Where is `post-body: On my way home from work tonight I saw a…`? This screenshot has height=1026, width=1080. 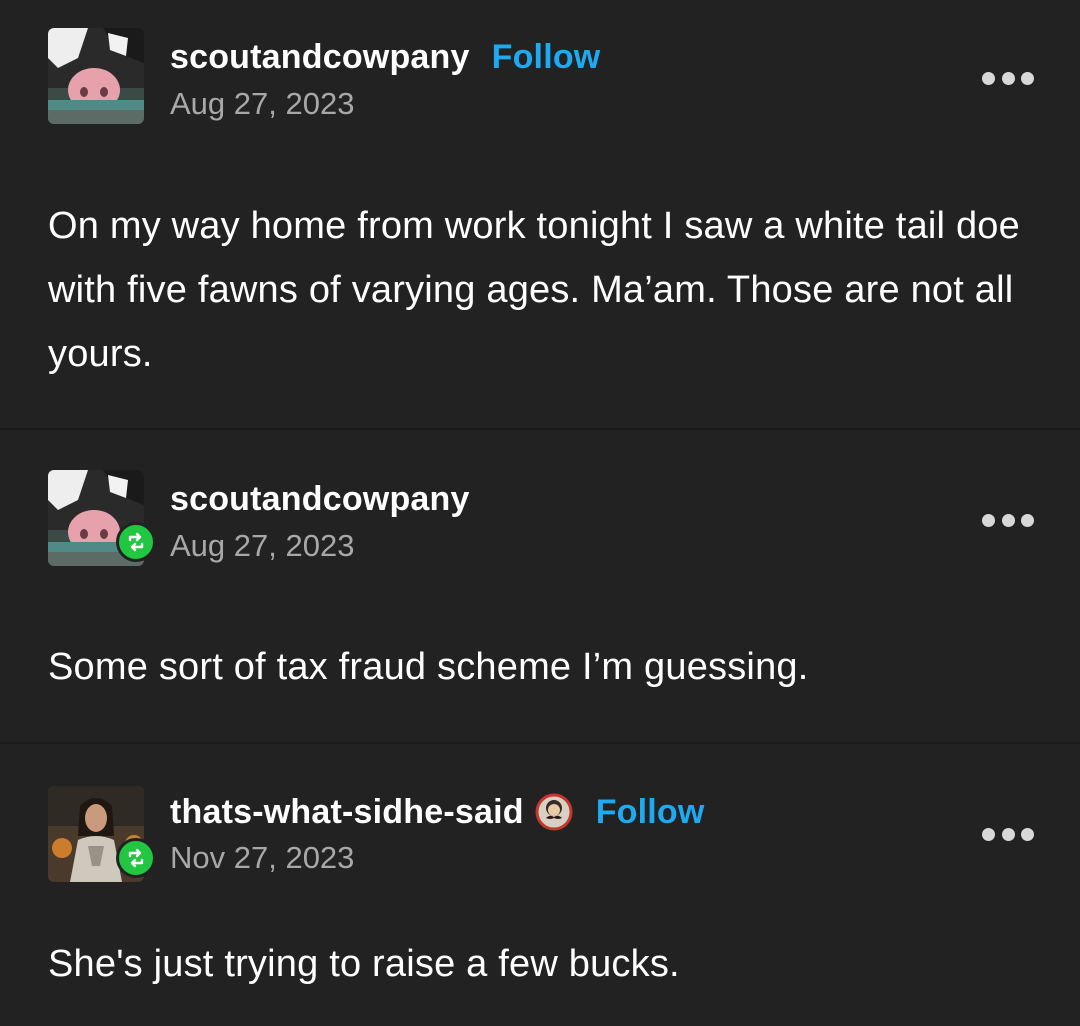
post-body: On my way home from work tonight I saw a… is located at coordinates (534, 290).